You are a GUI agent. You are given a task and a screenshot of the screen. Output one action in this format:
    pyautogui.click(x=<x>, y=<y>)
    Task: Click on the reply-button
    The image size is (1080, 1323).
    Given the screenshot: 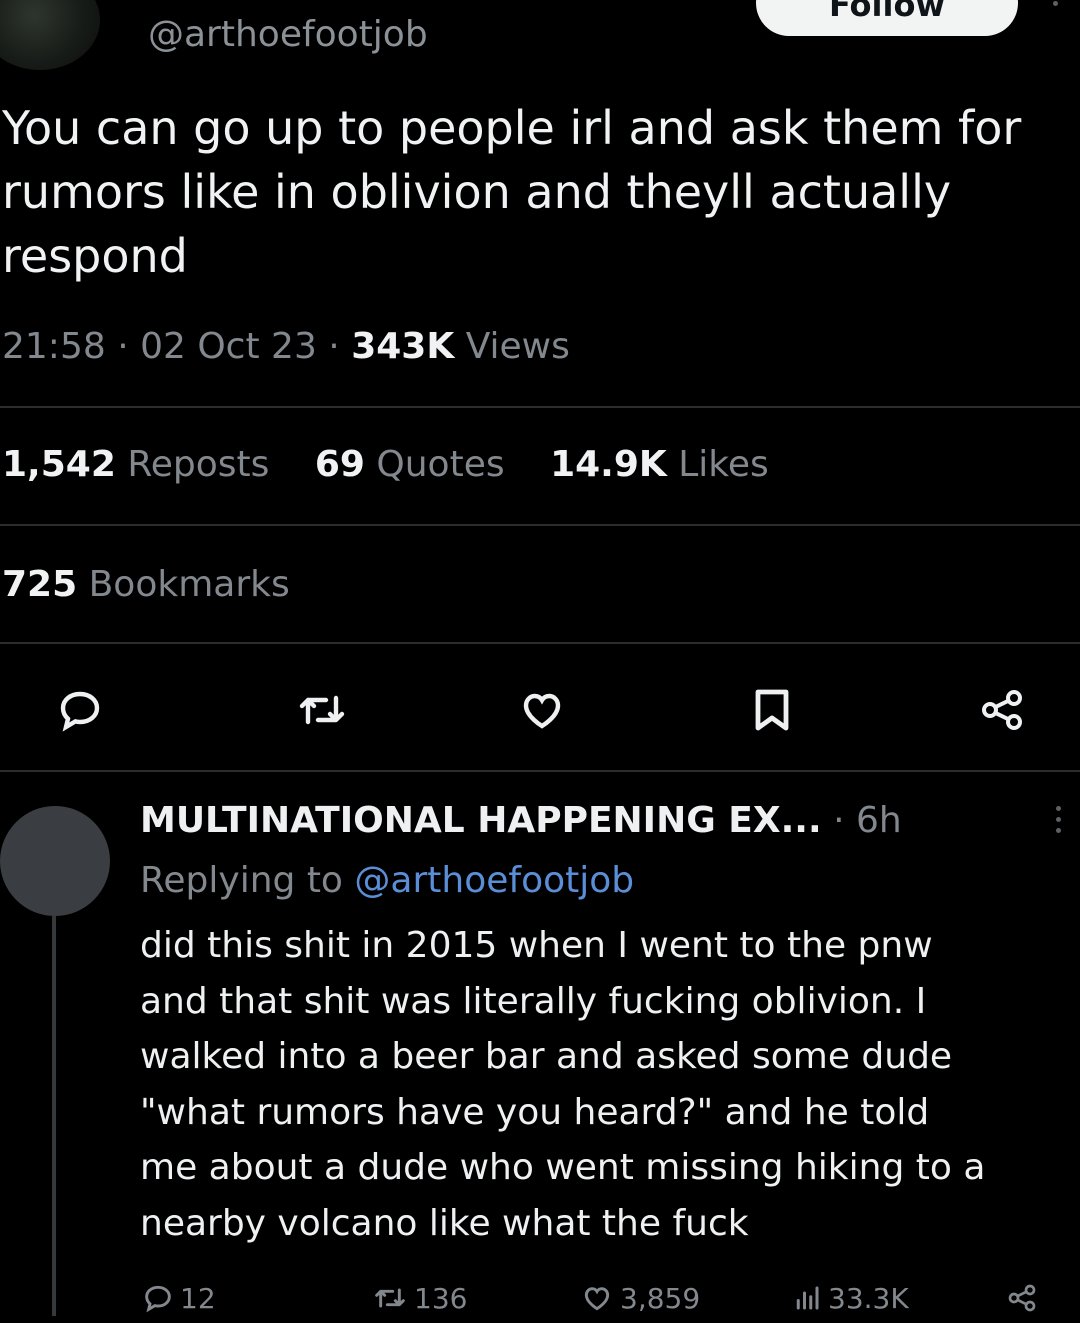 What is the action you would take?
    pyautogui.click(x=80, y=710)
    